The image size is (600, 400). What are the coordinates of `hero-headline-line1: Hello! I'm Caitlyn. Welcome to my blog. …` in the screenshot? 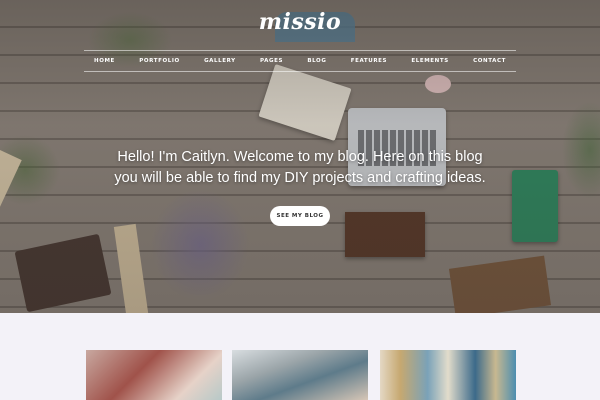 It's located at (300, 157).